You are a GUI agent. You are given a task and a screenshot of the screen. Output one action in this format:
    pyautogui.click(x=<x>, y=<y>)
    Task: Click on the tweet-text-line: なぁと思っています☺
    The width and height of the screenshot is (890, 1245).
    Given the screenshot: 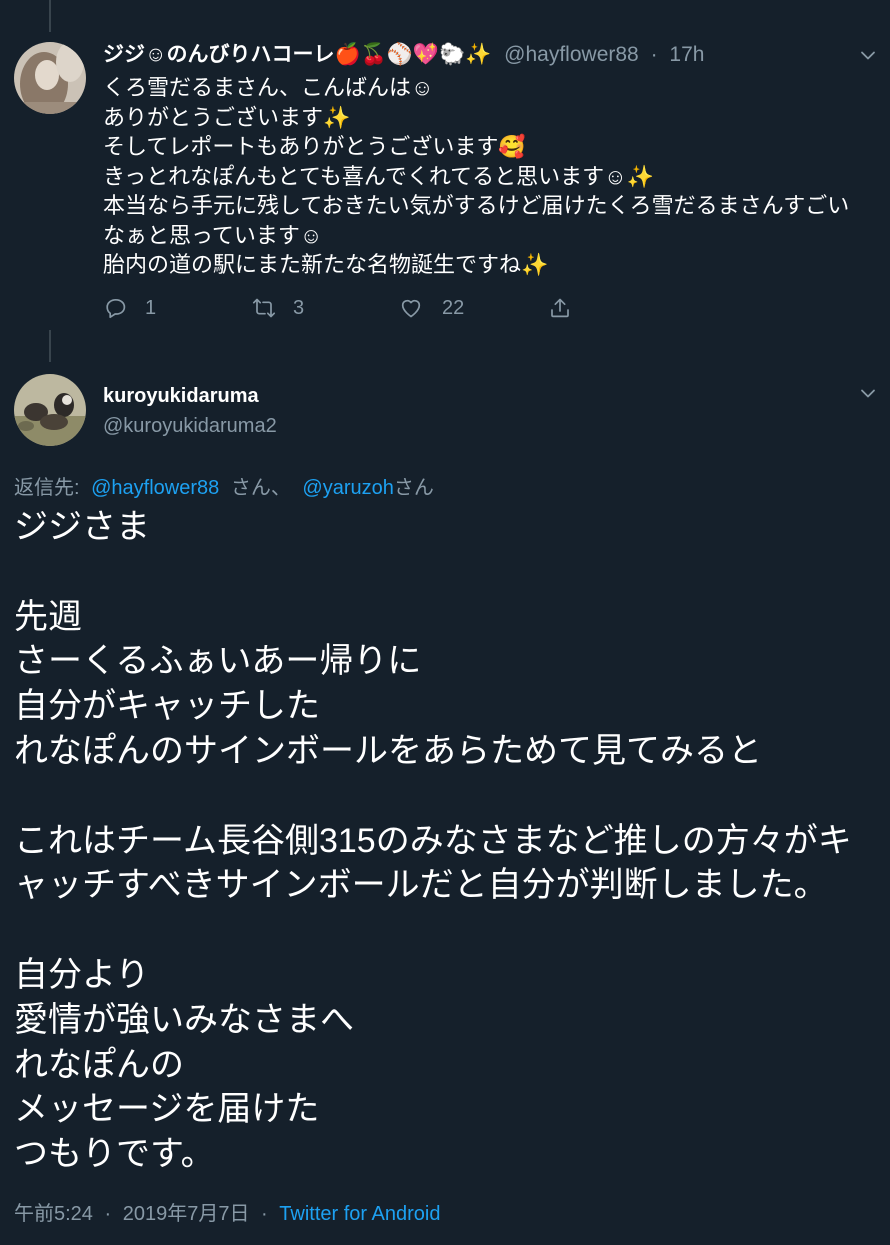 What is the action you would take?
    pyautogui.click(x=213, y=235)
    